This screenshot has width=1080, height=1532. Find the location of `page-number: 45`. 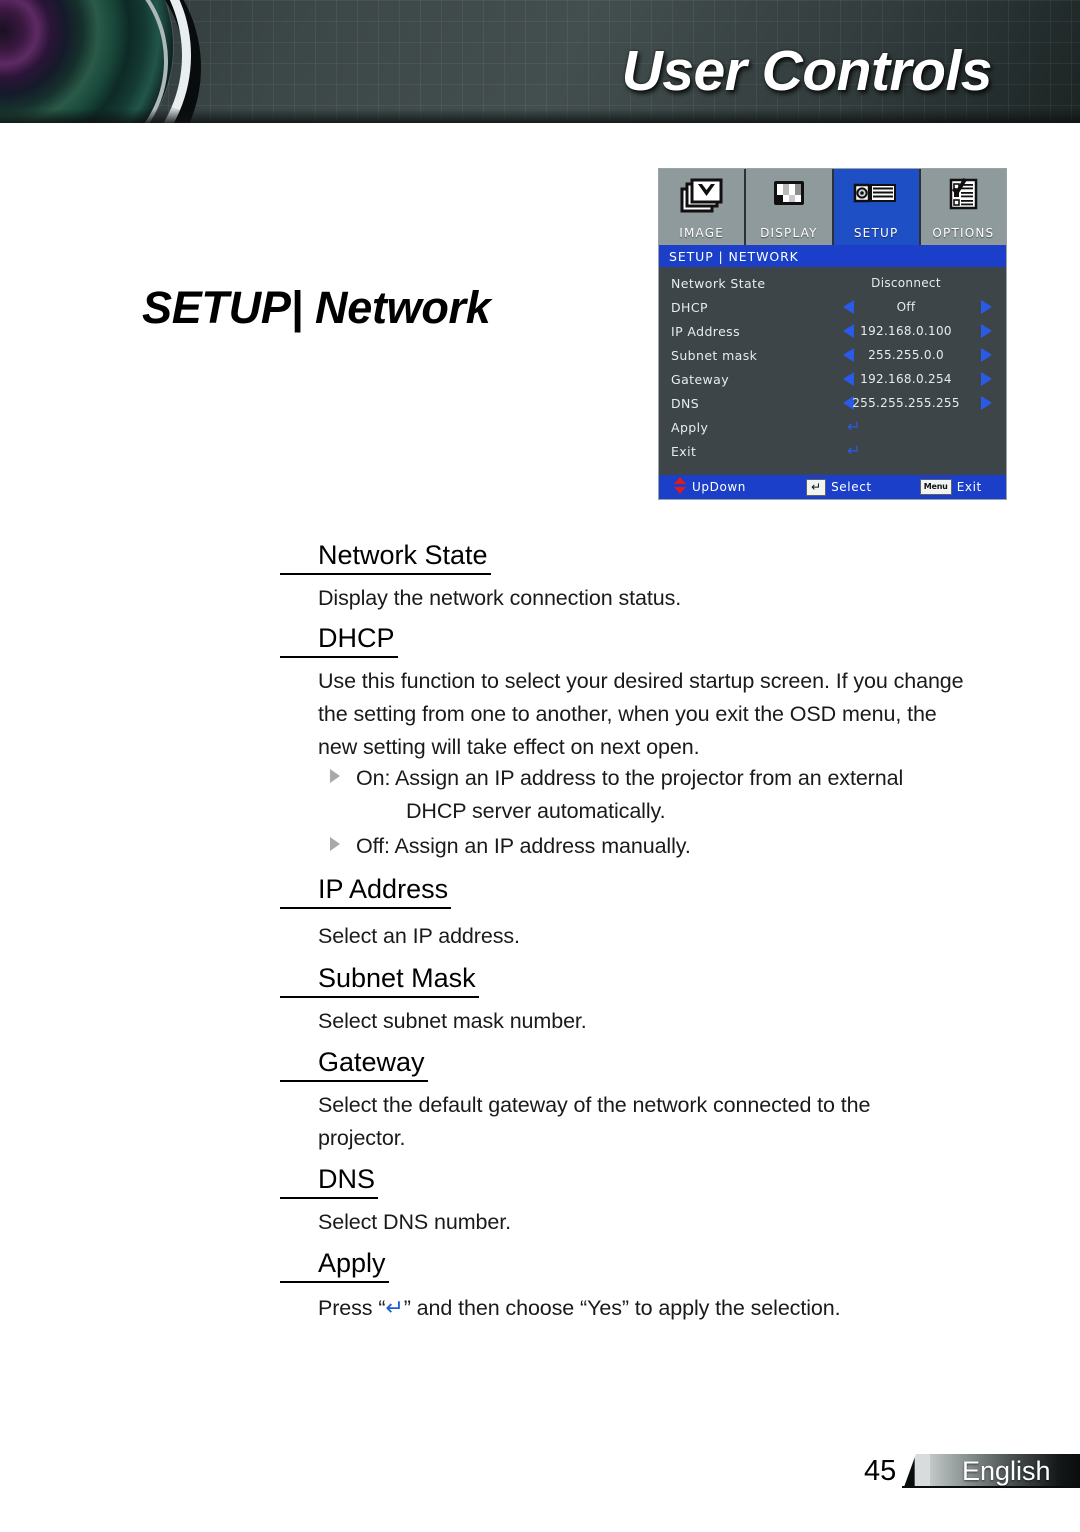

page-number: 45 is located at coordinates (880, 1471).